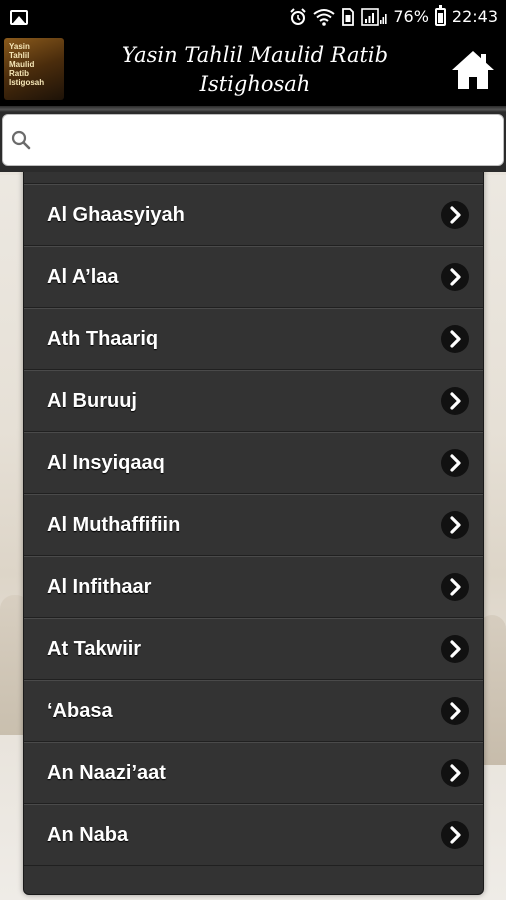  I want to click on search-bar, so click(253, 142).